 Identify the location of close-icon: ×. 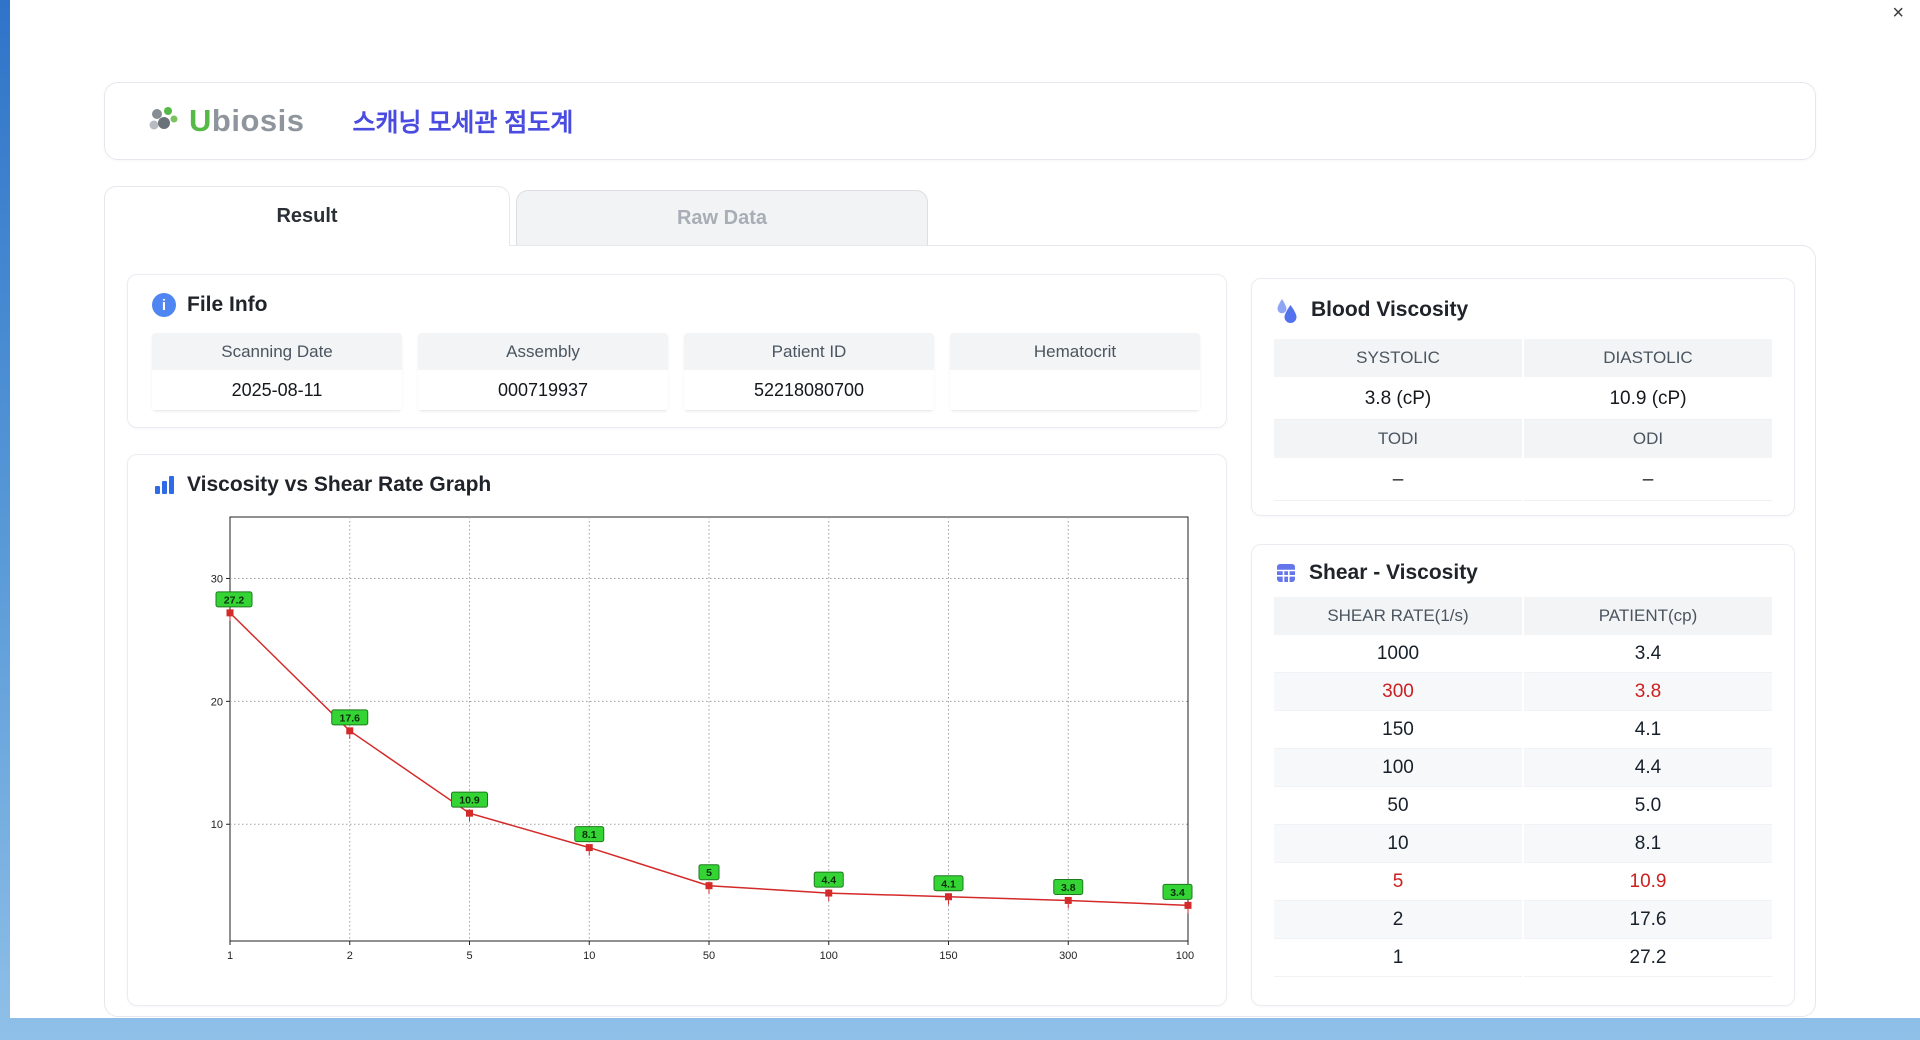
(1898, 13).